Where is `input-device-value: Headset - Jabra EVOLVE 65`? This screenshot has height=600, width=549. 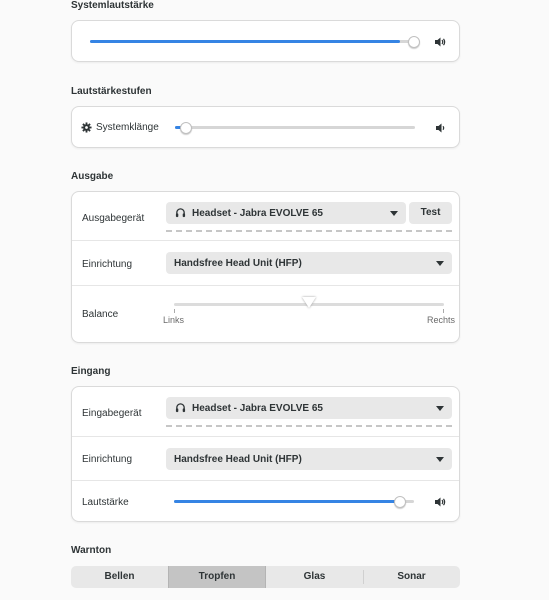 input-device-value: Headset - Jabra EVOLVE 65 is located at coordinates (257, 408).